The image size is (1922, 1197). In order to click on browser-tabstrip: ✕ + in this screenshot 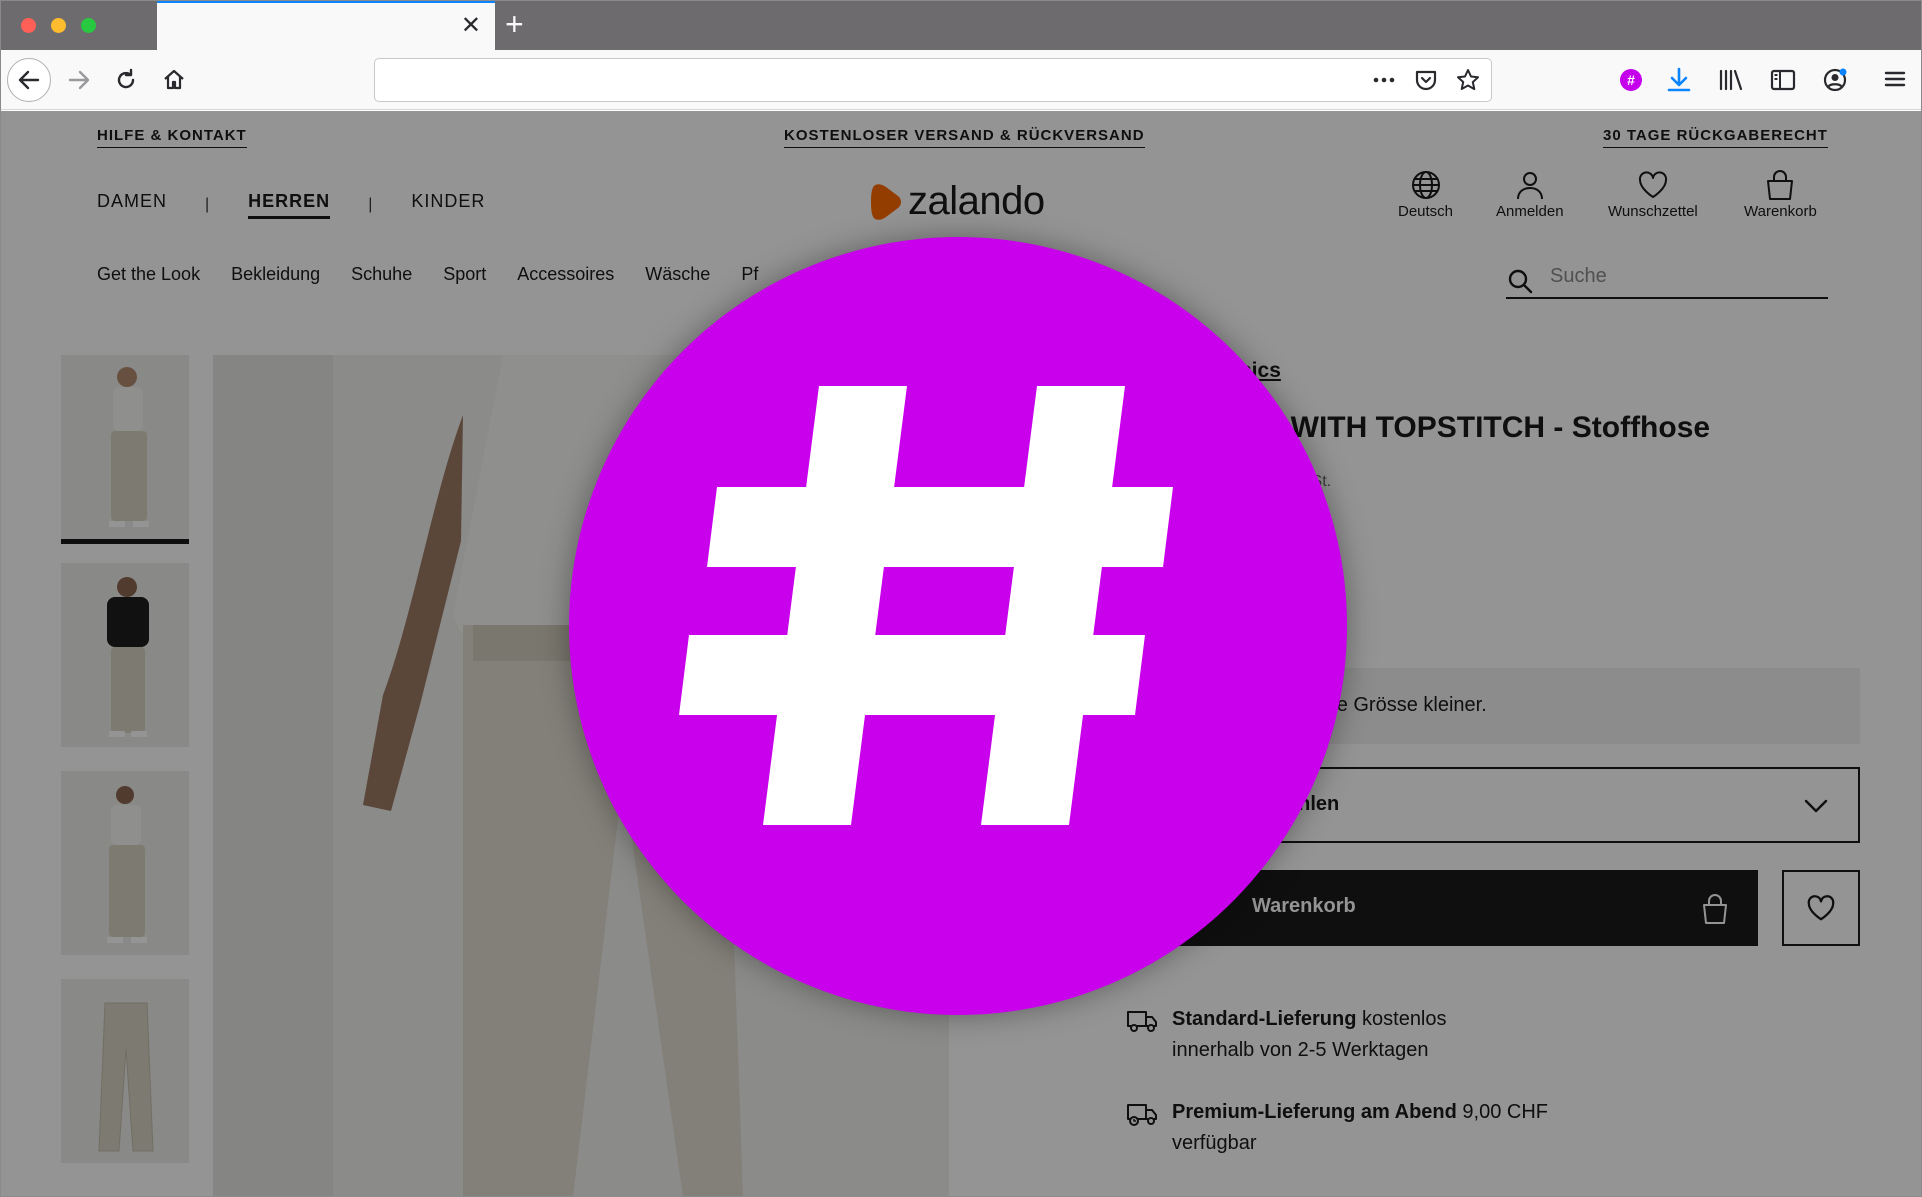, I will do `click(961, 25)`.